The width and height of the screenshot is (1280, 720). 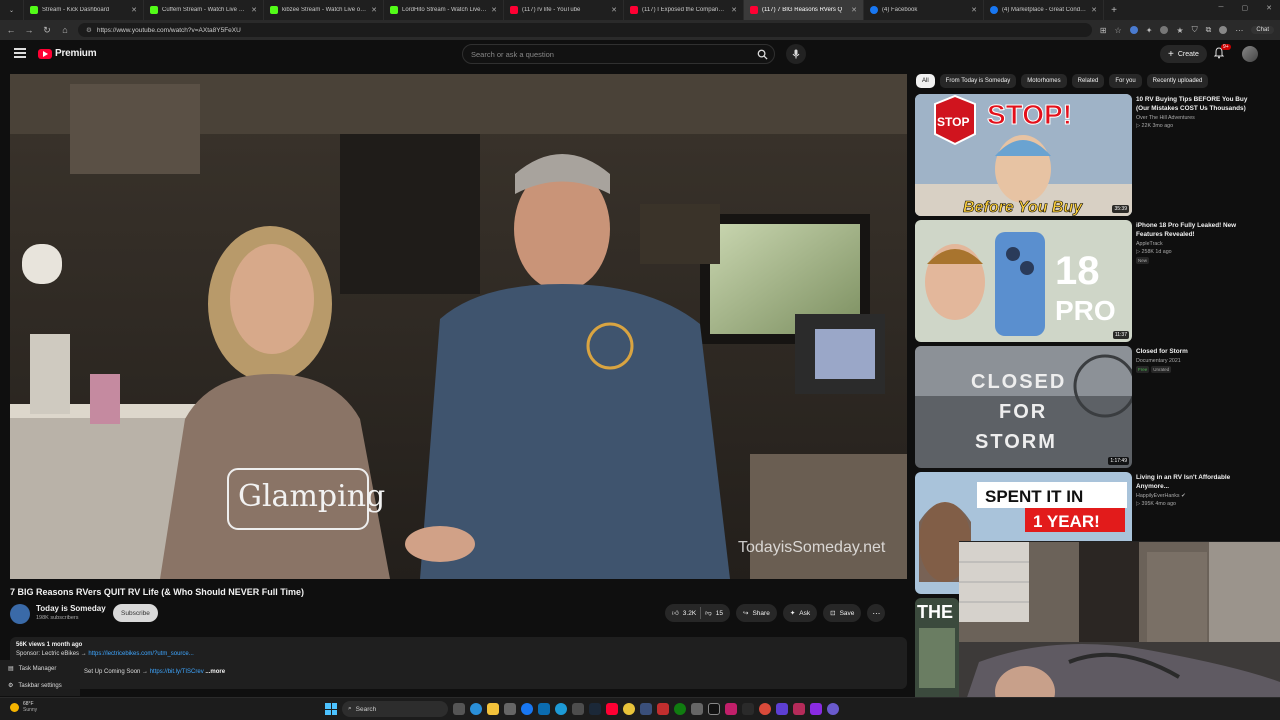 What do you see at coordinates (324, 10) in the screenshot?
I see `browser-tab: kibzee Stream - Watch Live on Ki ✕` at bounding box center [324, 10].